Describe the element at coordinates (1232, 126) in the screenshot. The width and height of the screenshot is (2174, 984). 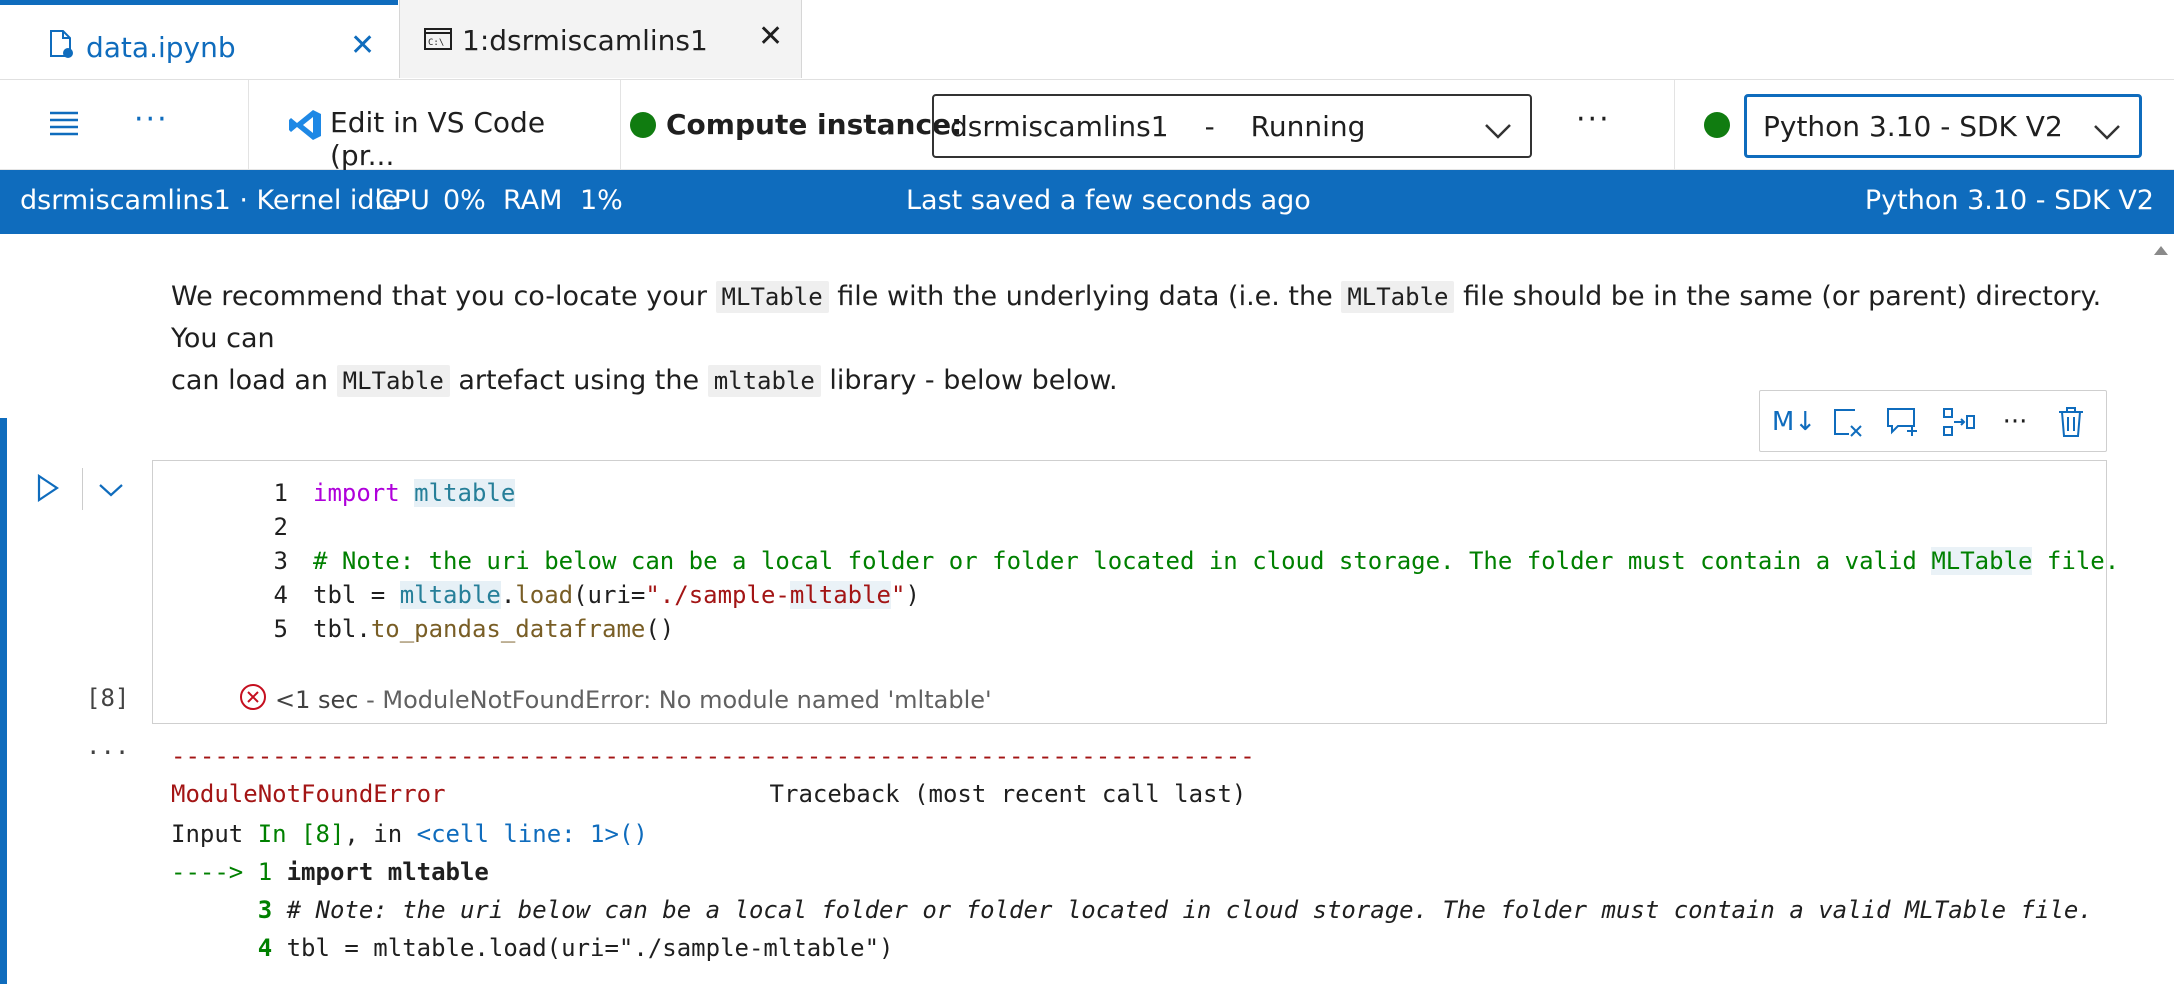
I see `compute-instance-select: dsrmiscamlins1 - Running` at that location.